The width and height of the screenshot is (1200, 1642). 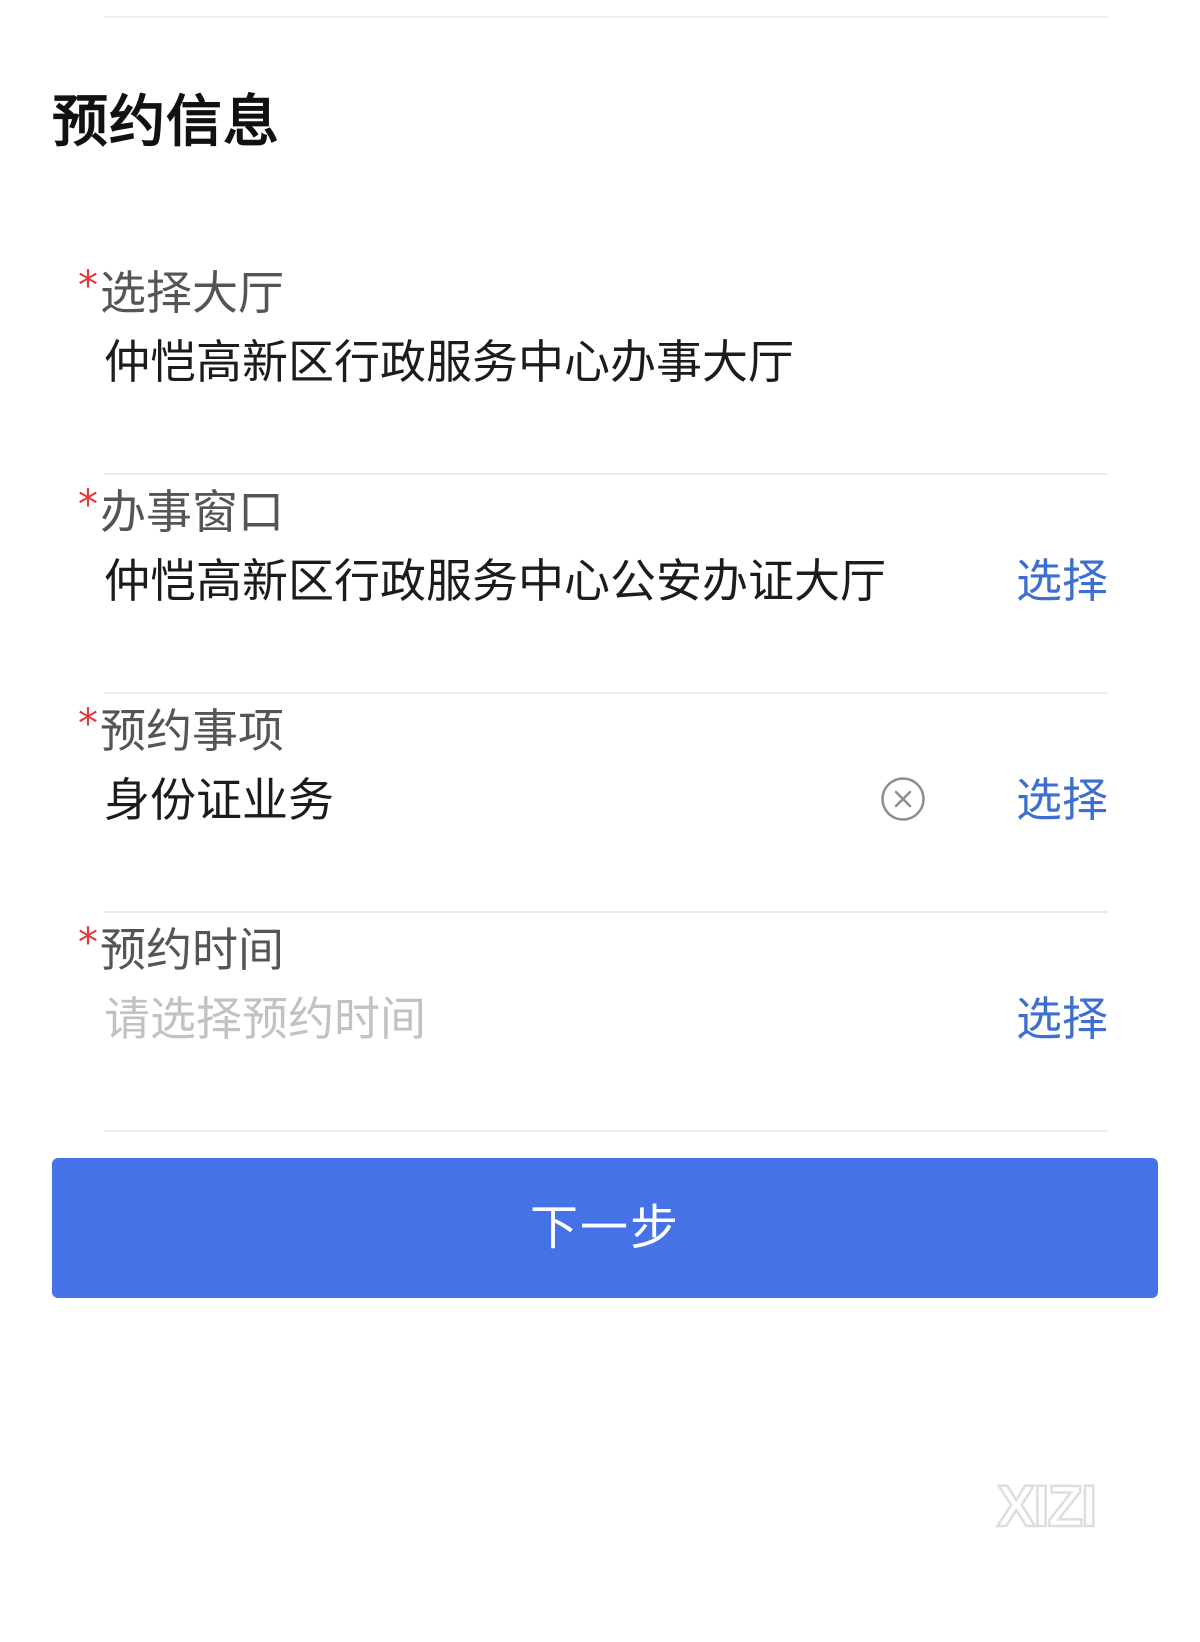 I want to click on field-hall-value: 仲恺高新区行政服务中心办事大厅, so click(x=449, y=362).